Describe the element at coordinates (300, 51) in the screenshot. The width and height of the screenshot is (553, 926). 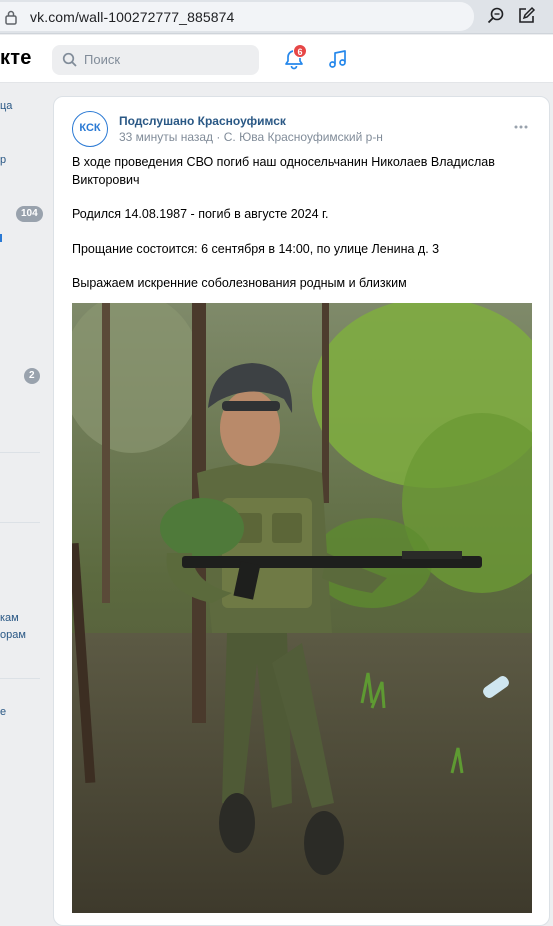
I see `notification-badge: 6` at that location.